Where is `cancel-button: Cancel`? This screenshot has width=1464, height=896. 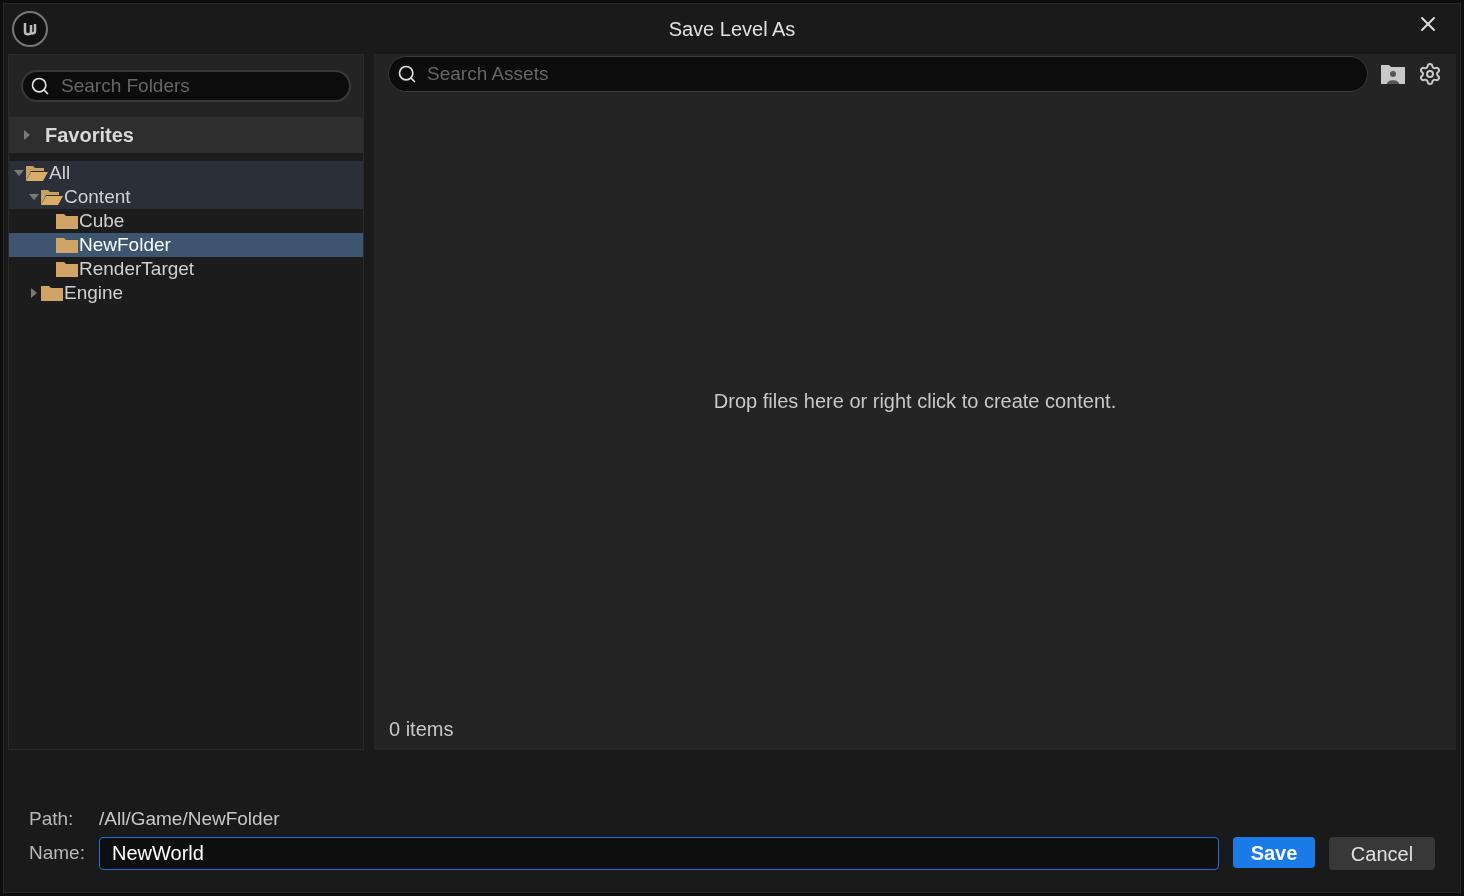 cancel-button: Cancel is located at coordinates (1382, 853).